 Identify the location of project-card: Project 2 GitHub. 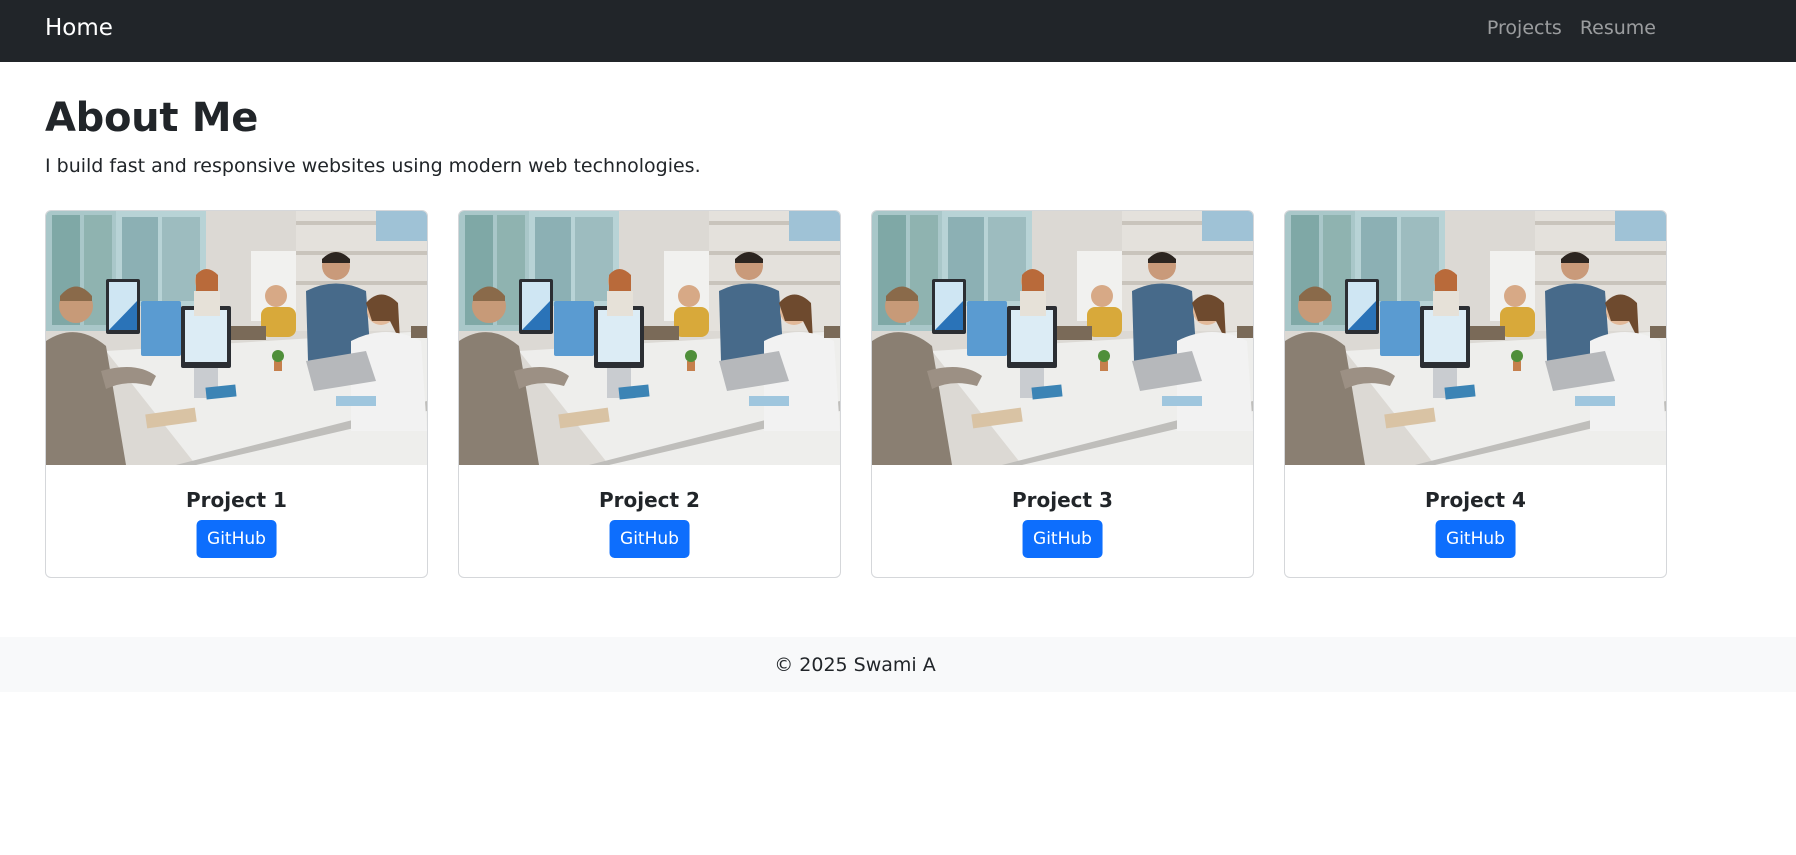
(649, 394).